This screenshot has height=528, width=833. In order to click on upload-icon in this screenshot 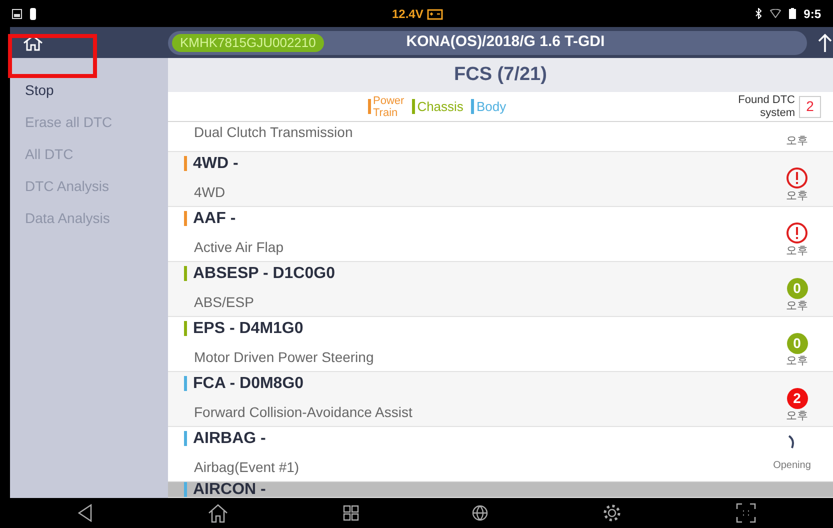, I will do `click(825, 42)`.